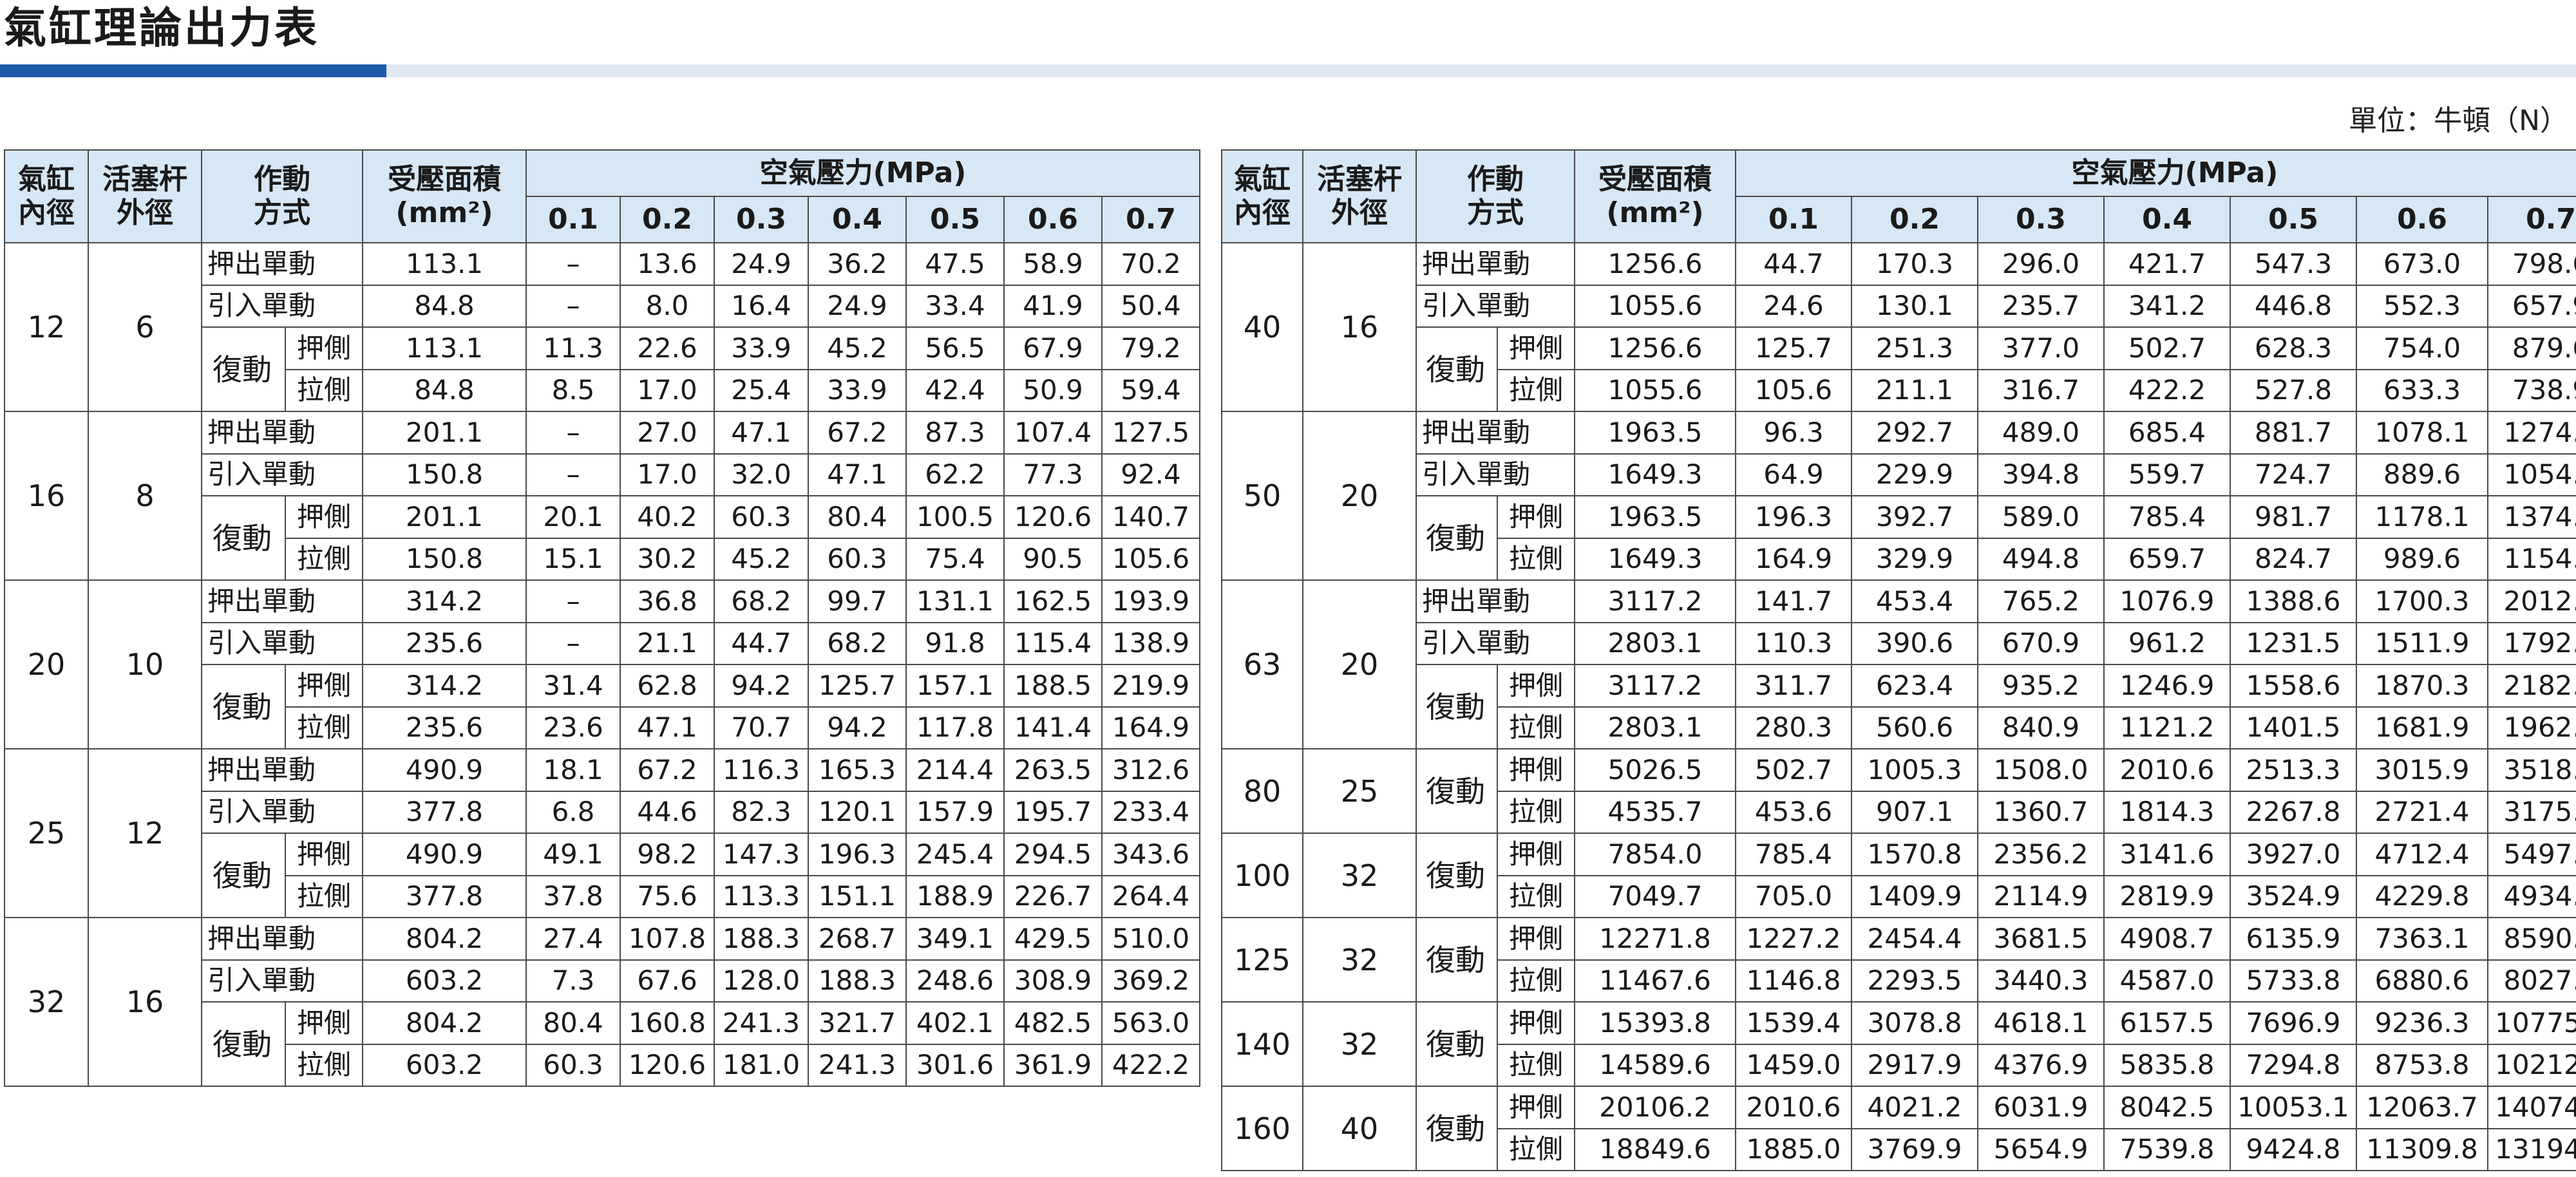 The width and height of the screenshot is (2576, 1177). I want to click on force-cell: 11309.8, so click(2422, 1149).